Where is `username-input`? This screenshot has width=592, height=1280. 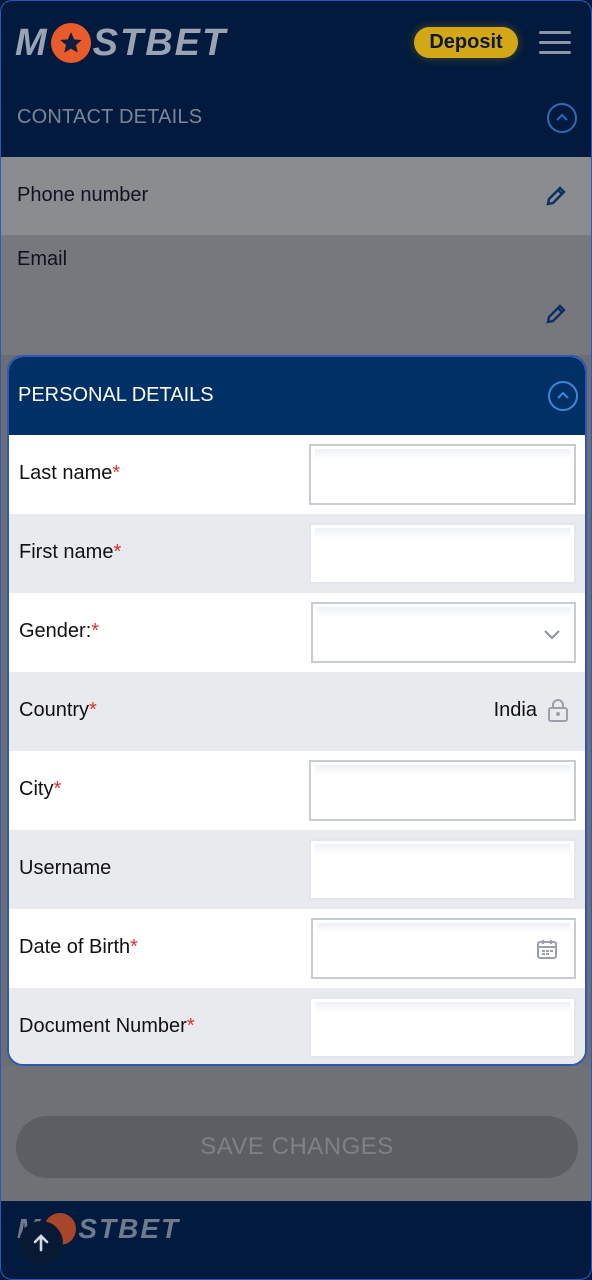
username-input is located at coordinates (442, 869).